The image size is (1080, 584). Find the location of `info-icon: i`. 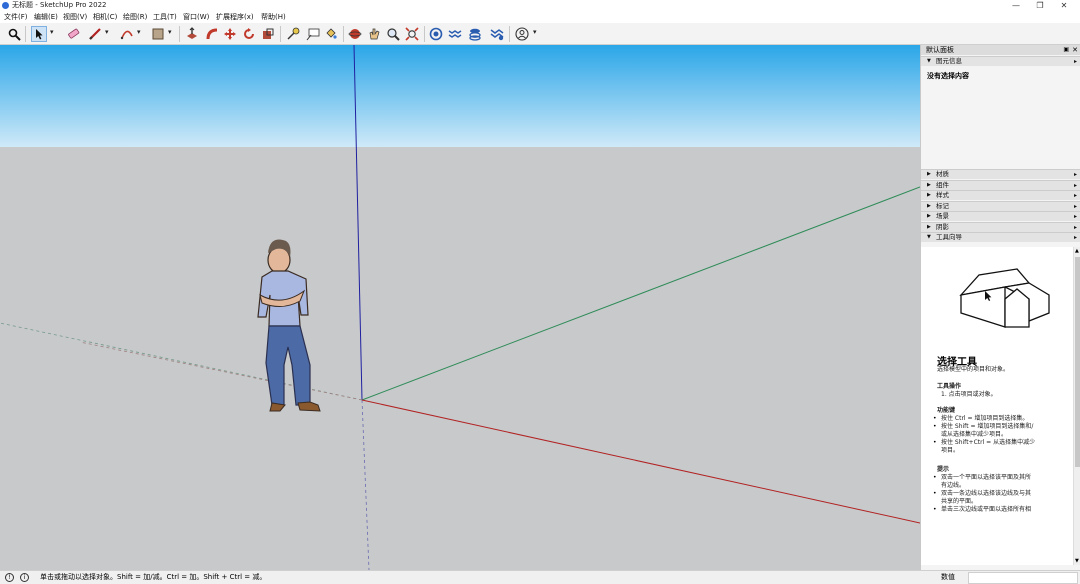

info-icon: i is located at coordinates (24, 577).